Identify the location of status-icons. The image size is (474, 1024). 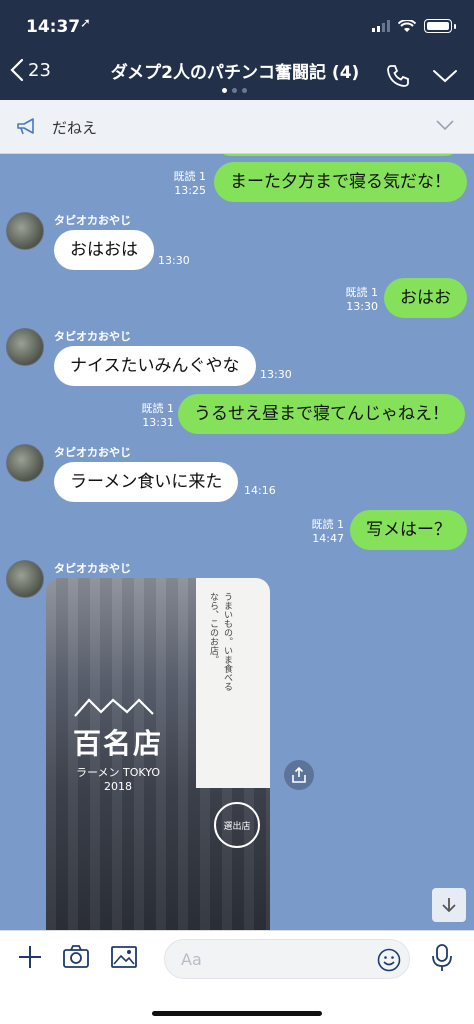
(414, 26).